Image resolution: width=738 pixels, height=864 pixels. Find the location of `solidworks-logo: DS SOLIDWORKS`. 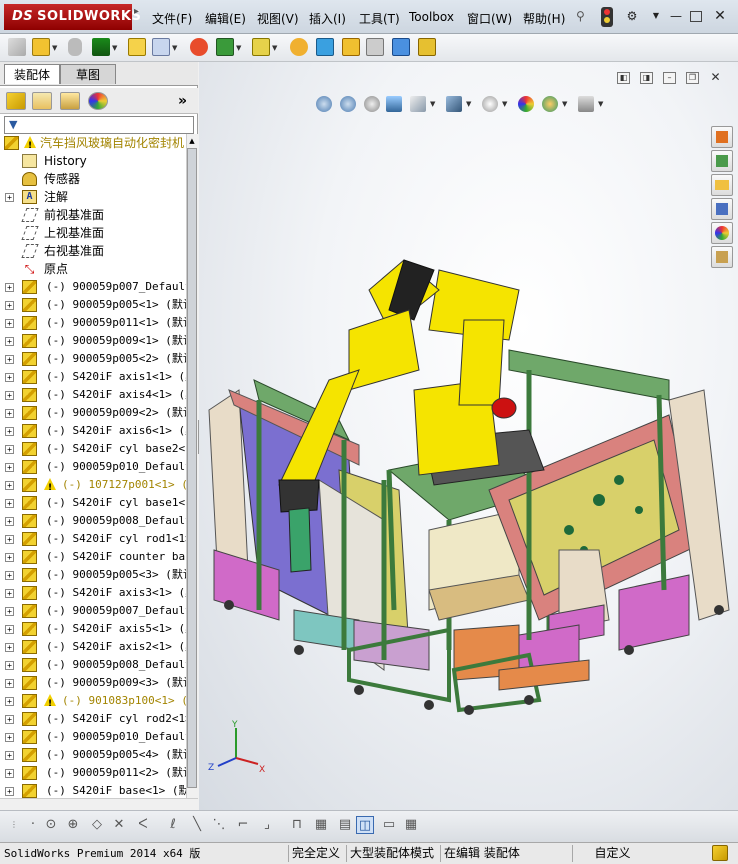

solidworks-logo: DS SOLIDWORKS is located at coordinates (72, 17).